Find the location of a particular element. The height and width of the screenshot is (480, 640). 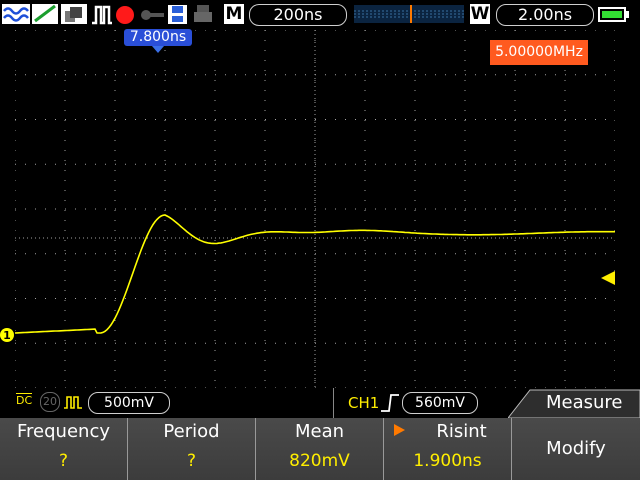

battery-full-icon is located at coordinates (615, 18).